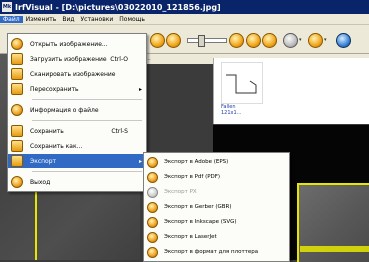  I want to click on menu-item-label: Пересохранить, so click(54, 89).